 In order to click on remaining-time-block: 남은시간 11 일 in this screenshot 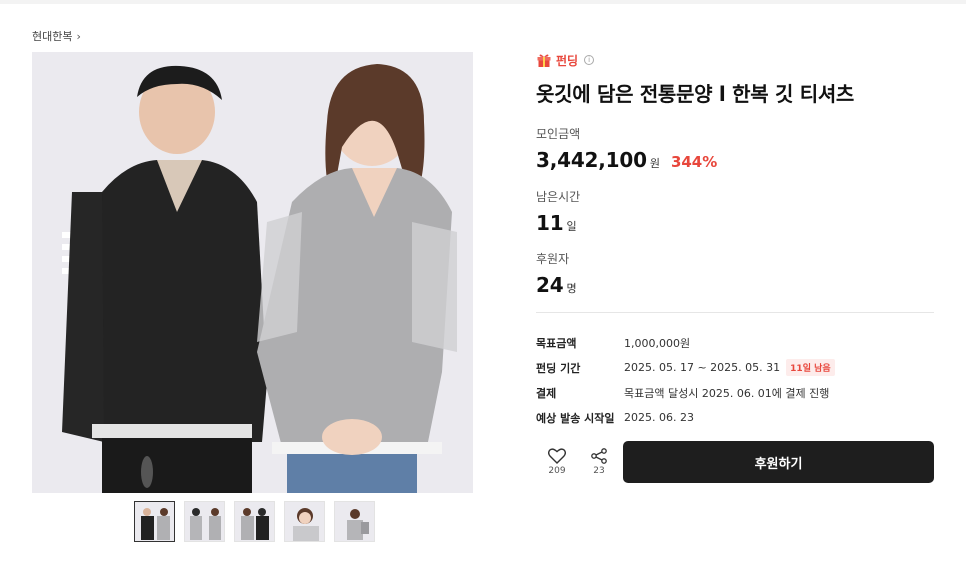, I will do `click(558, 211)`.